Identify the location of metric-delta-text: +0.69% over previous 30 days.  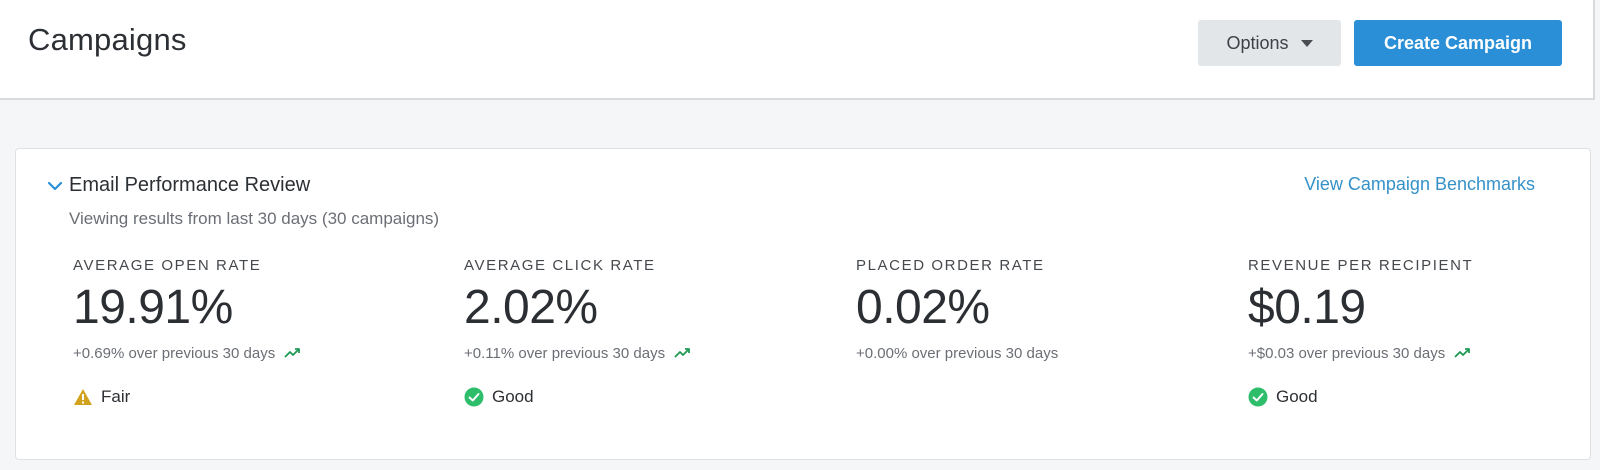
(174, 353).